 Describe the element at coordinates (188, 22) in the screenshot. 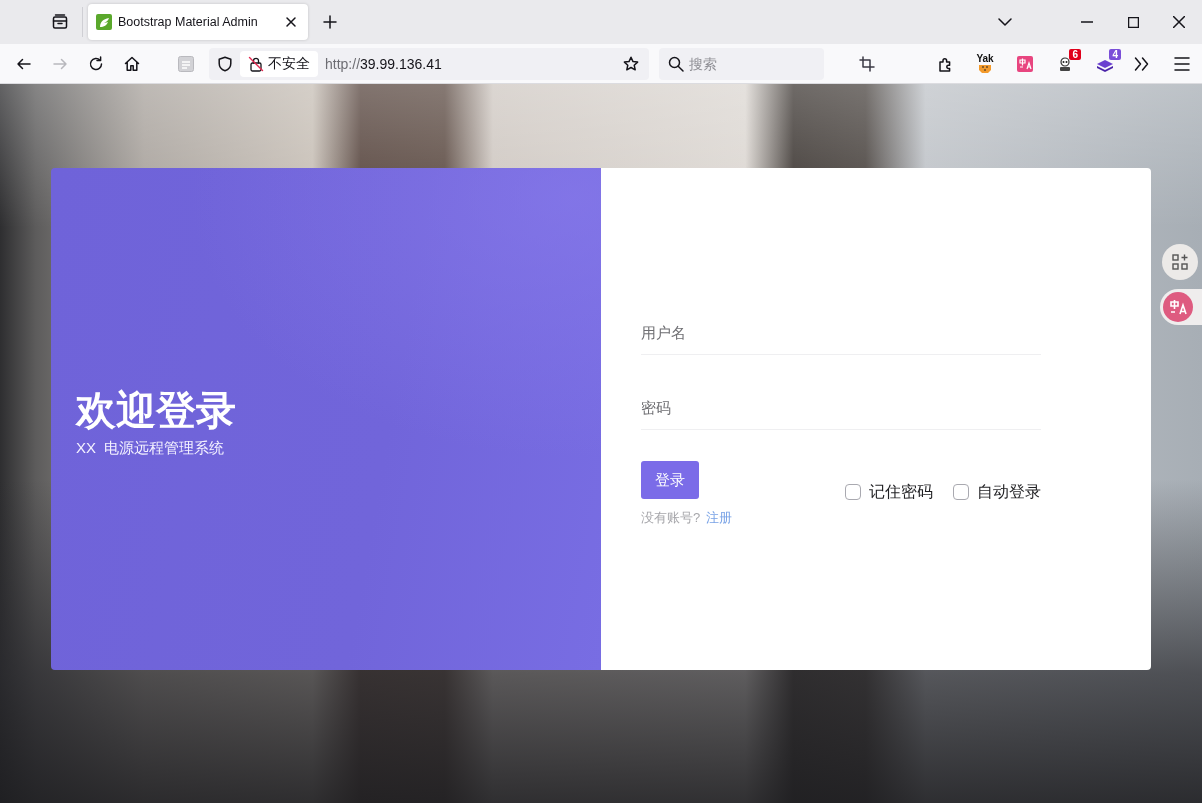

I see `tab-title: Bootstrap Material Admin` at that location.